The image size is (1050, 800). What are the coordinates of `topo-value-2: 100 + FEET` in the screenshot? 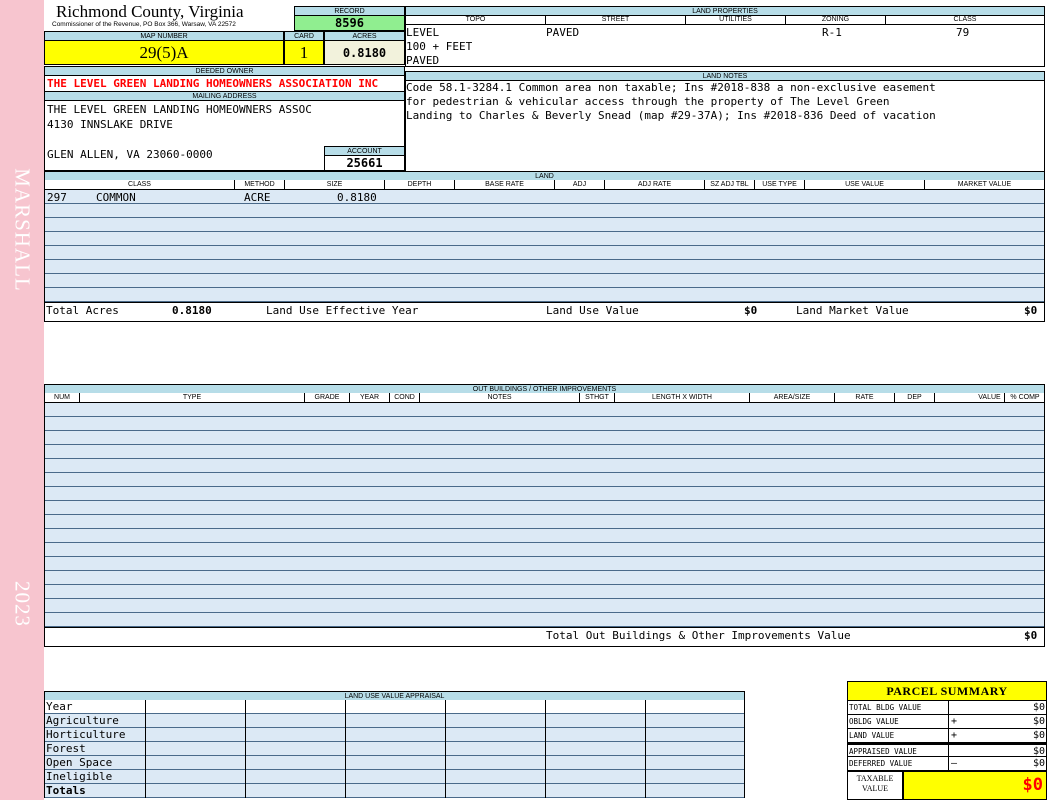 It's located at (439, 46).